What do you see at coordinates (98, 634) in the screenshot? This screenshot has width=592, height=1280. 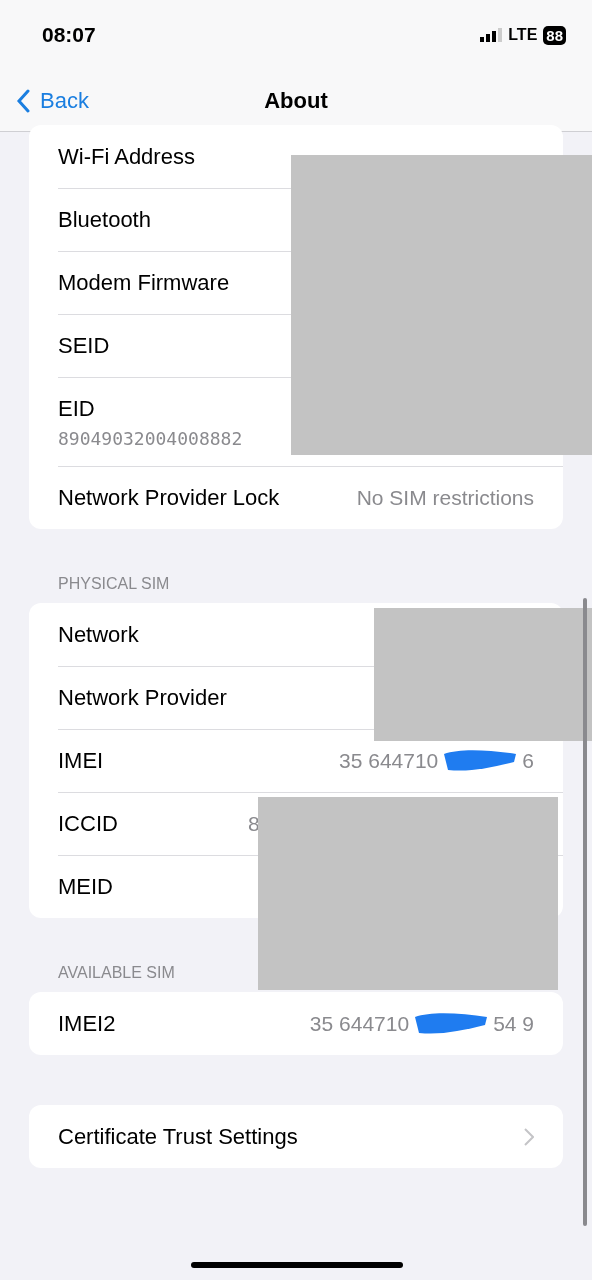 I see `row-label: Network` at bounding box center [98, 634].